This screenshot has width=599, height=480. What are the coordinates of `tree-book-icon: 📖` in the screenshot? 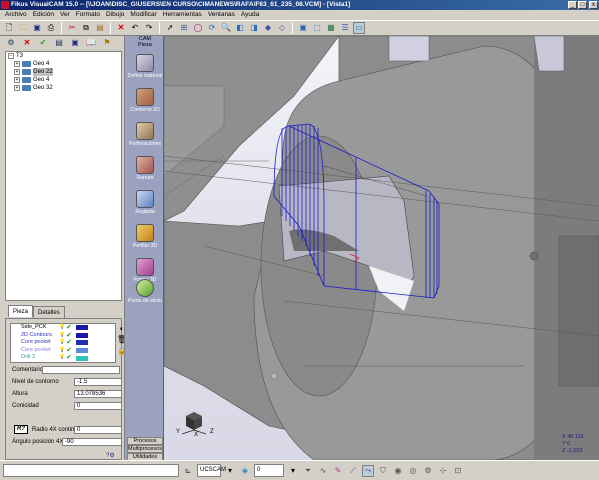 It's located at (91, 43).